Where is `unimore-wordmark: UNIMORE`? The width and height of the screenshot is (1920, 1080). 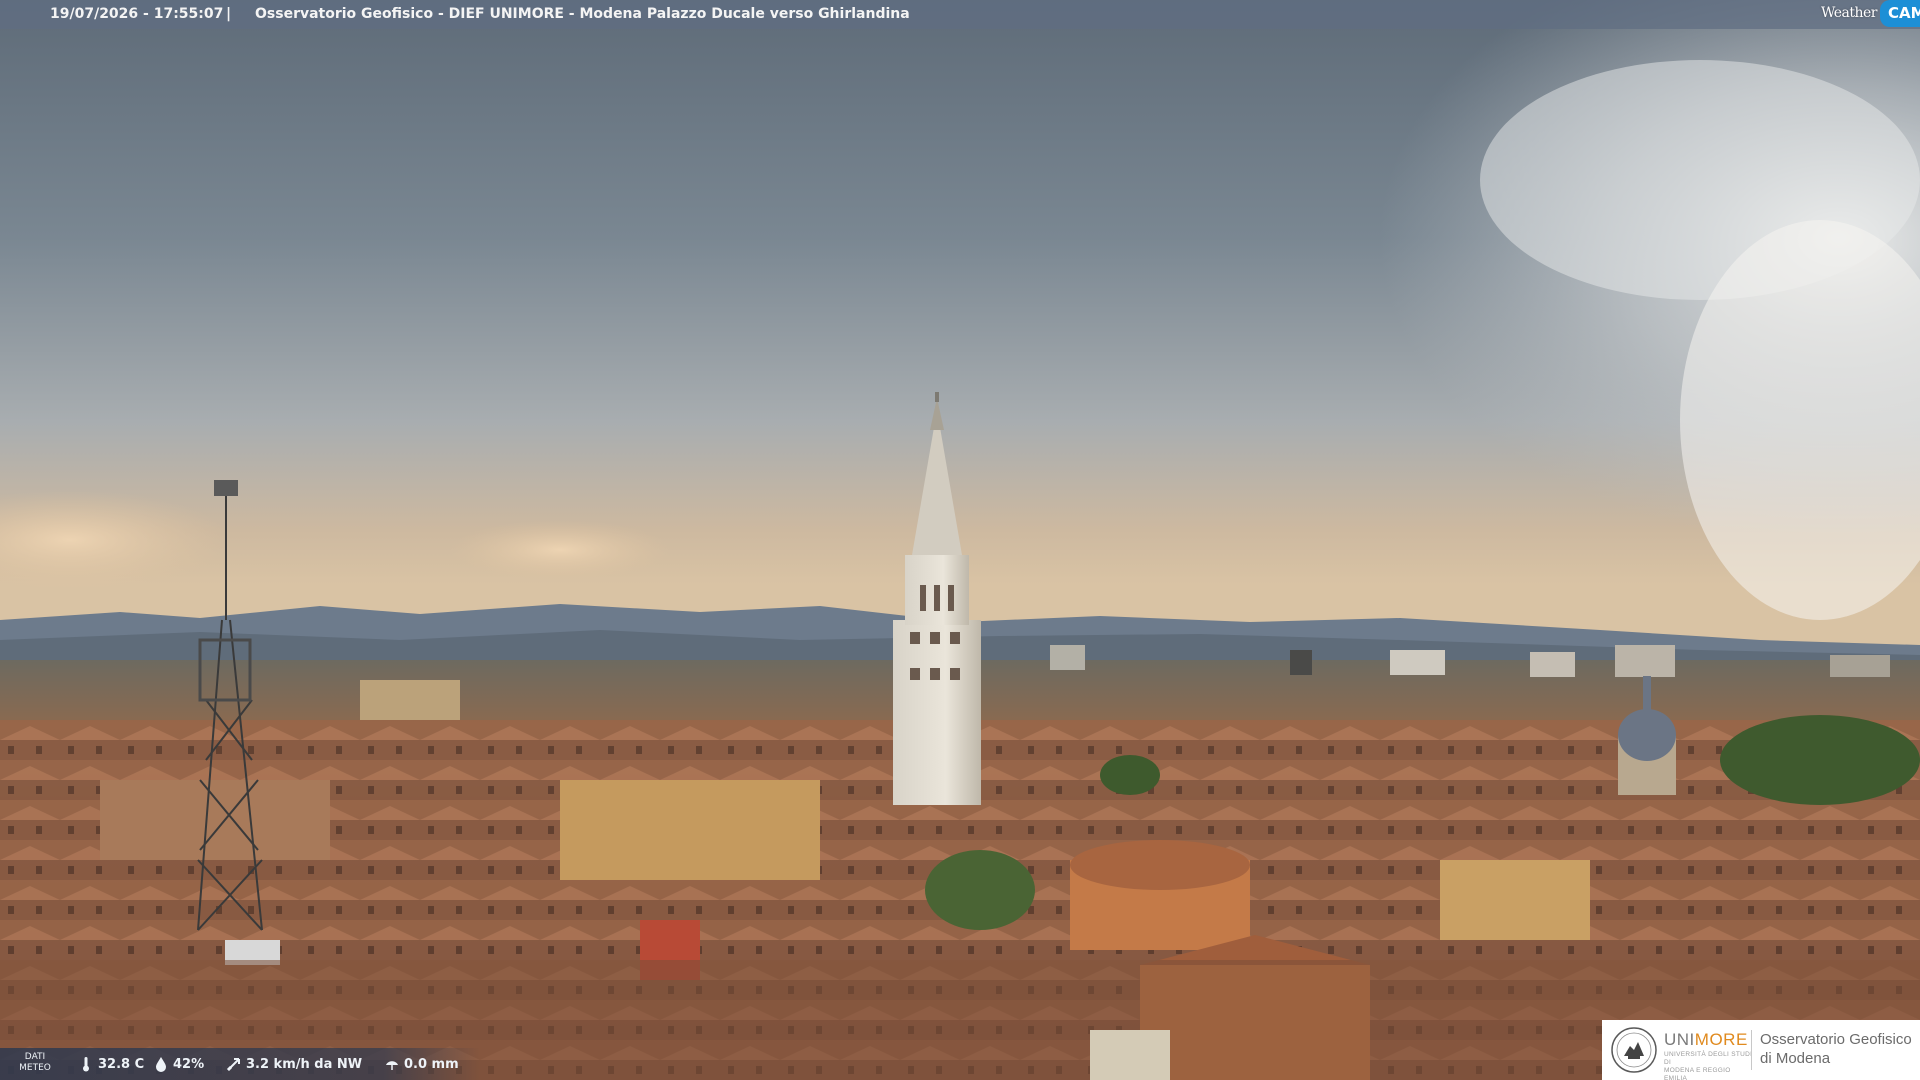
unimore-wordmark: UNIMORE is located at coordinates (1706, 1040).